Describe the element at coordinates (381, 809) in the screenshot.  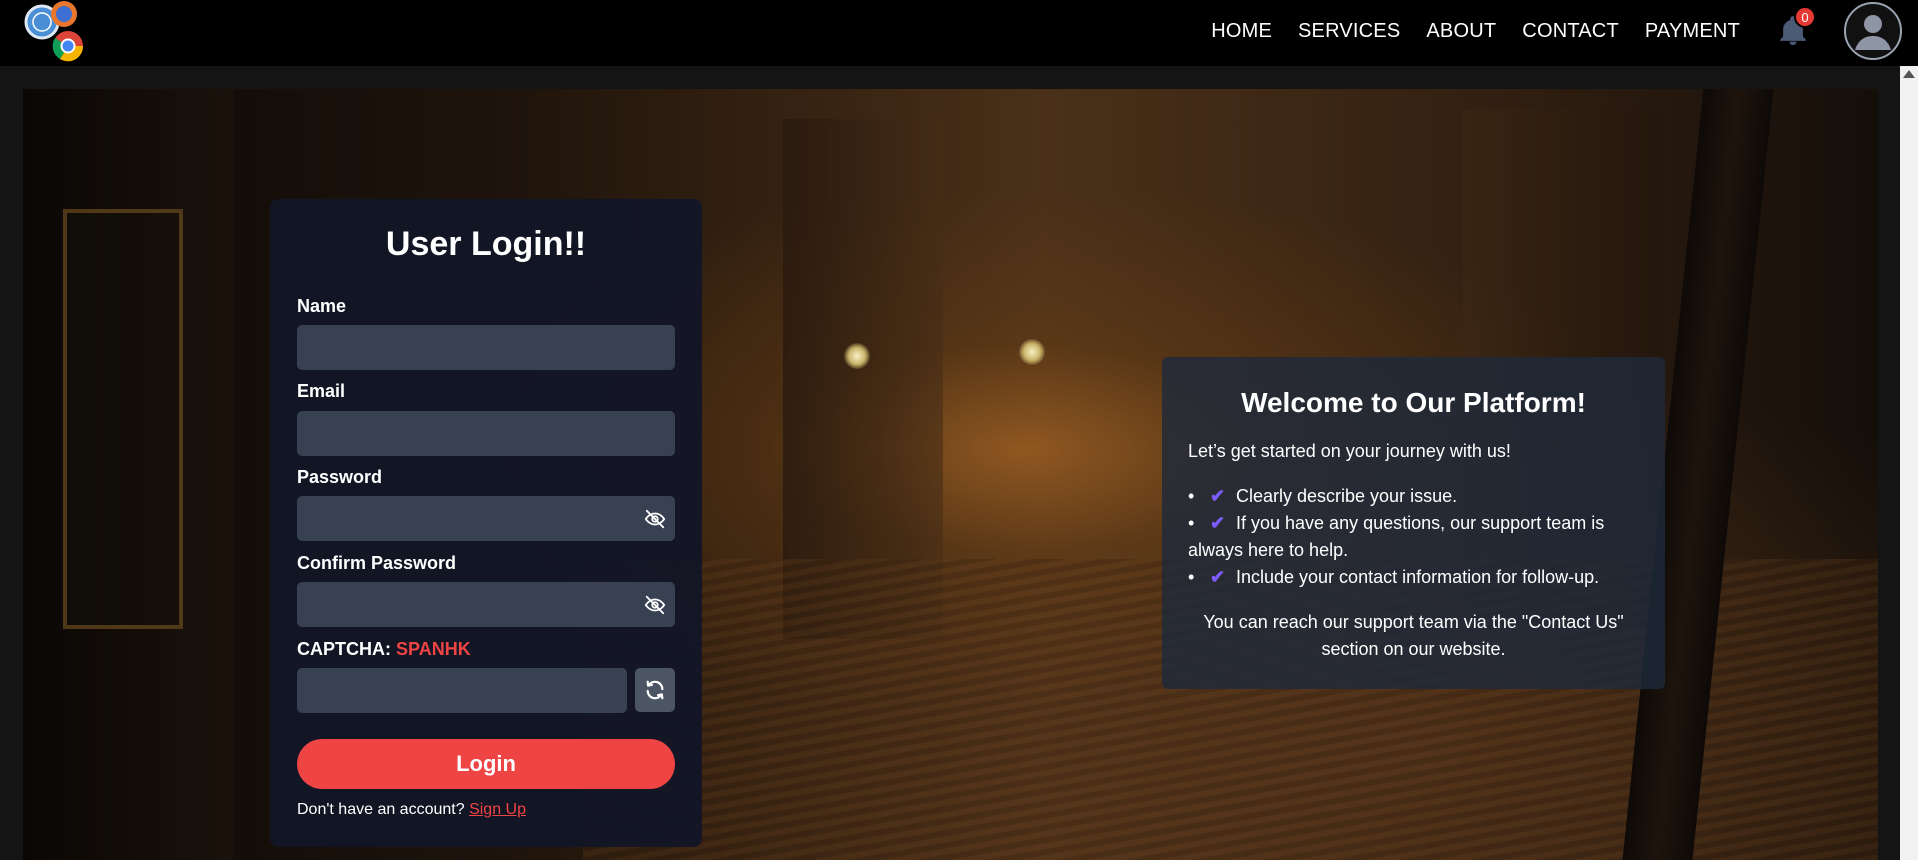
I see `signup-prompt: Don't have an account?` at that location.